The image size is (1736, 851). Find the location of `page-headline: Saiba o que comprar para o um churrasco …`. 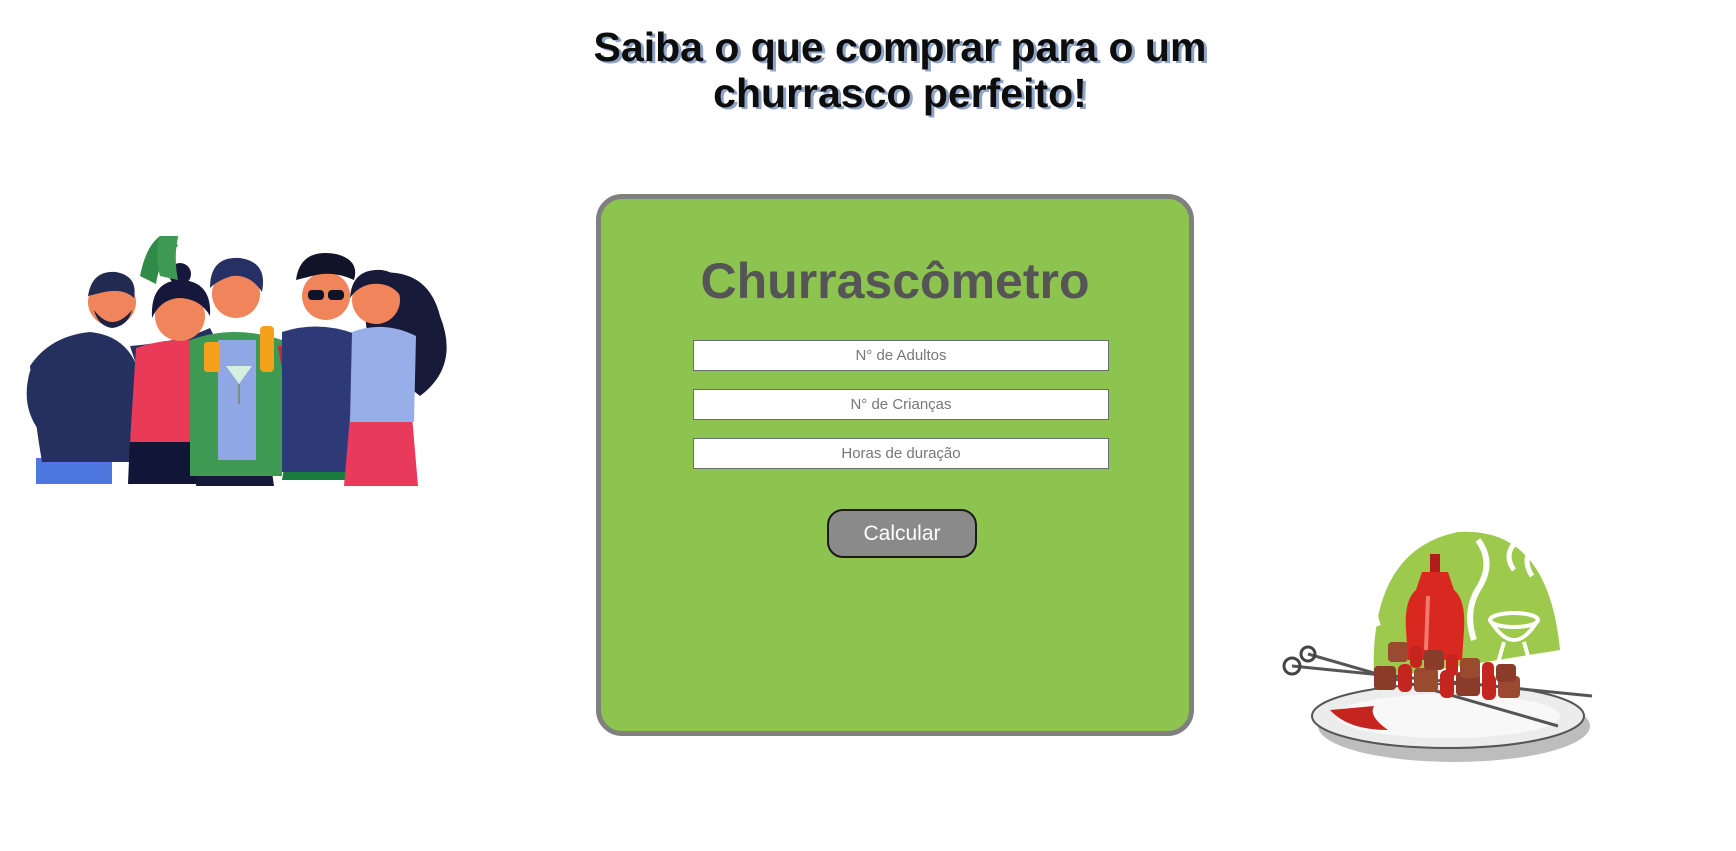

page-headline: Saiba o que comprar para o um churrasco … is located at coordinates (900, 70).